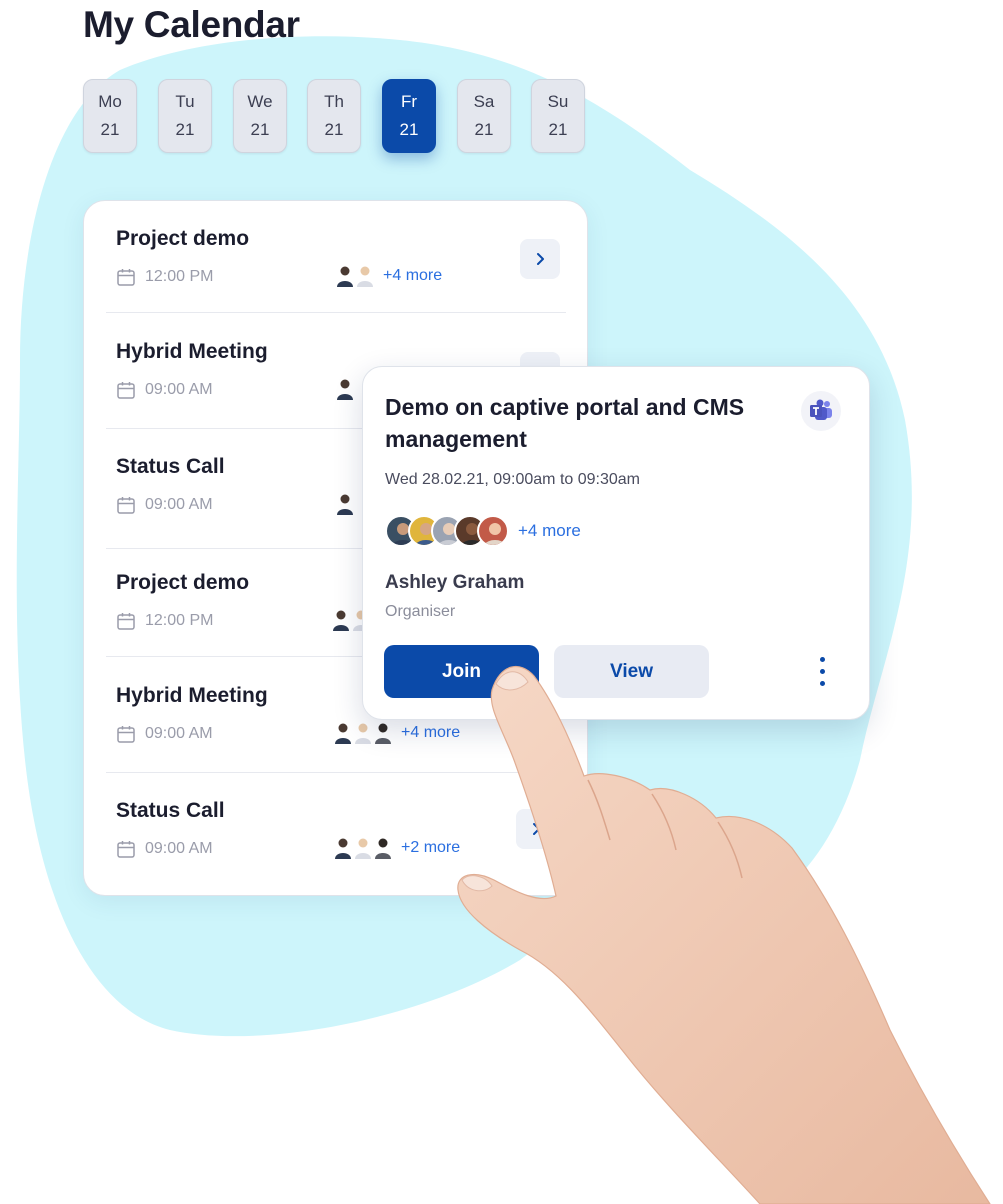  What do you see at coordinates (822, 659) in the screenshot?
I see `more-vertical-icon` at bounding box center [822, 659].